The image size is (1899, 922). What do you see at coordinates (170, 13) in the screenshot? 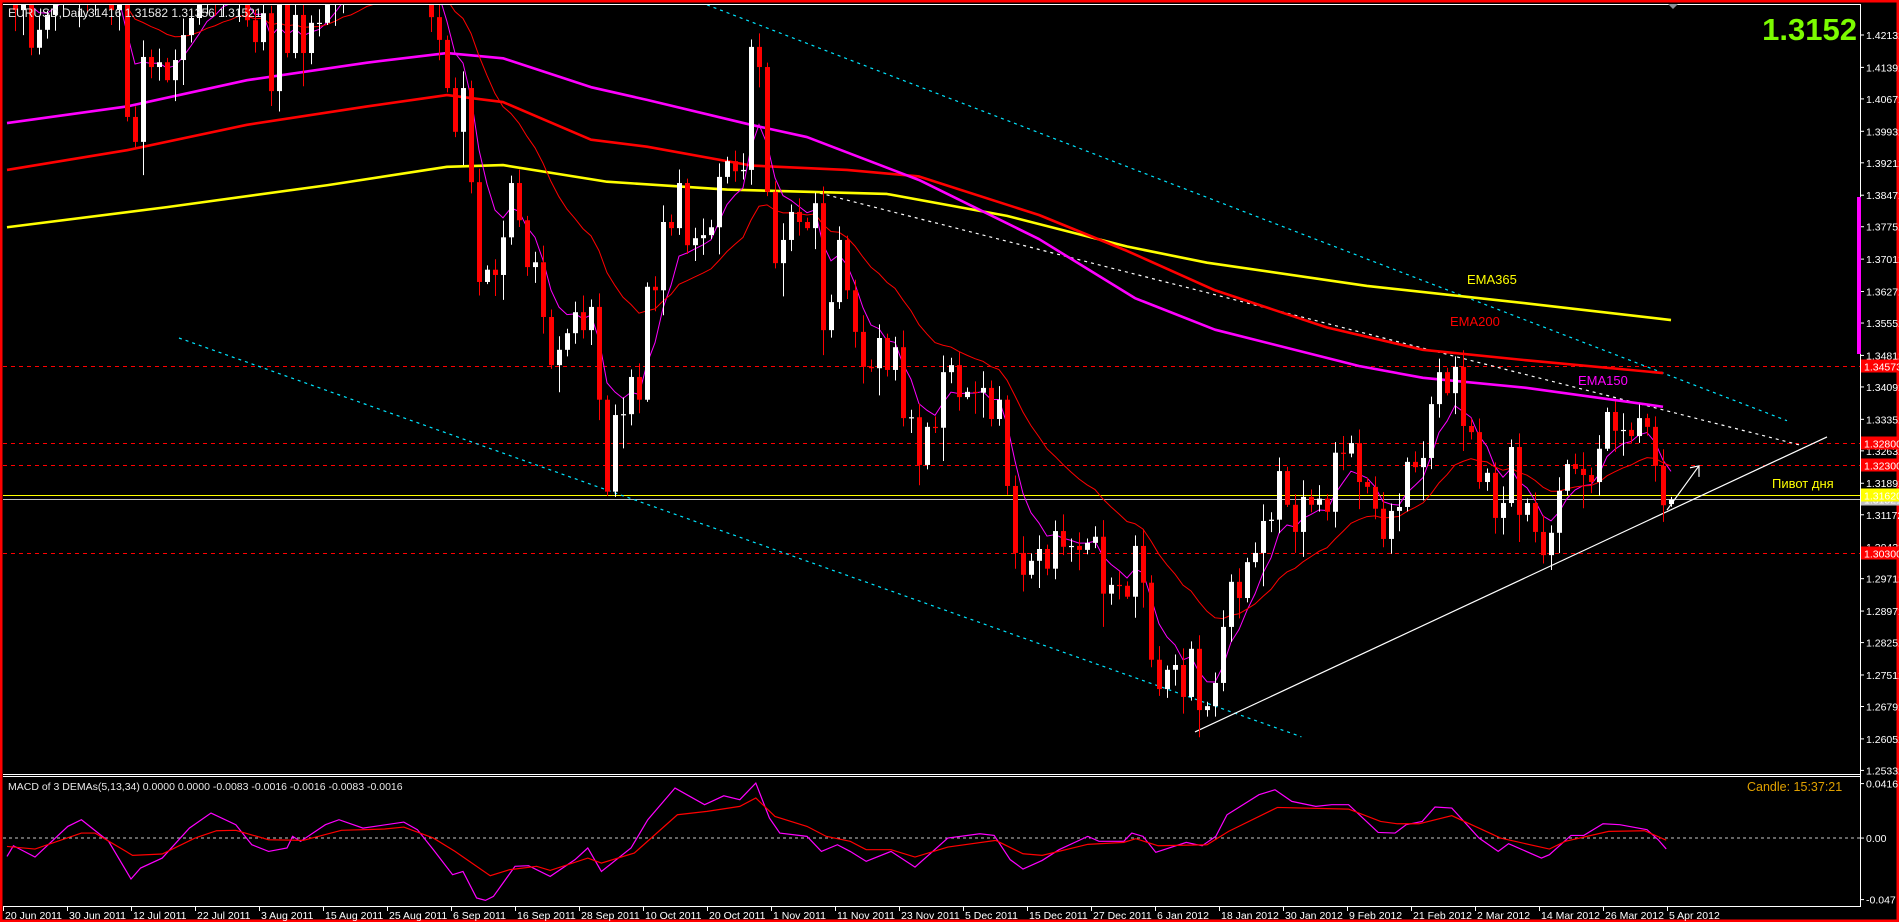
I see `ohlc-readout: 1.31416 1.31582 1.31356 1.31521` at bounding box center [170, 13].